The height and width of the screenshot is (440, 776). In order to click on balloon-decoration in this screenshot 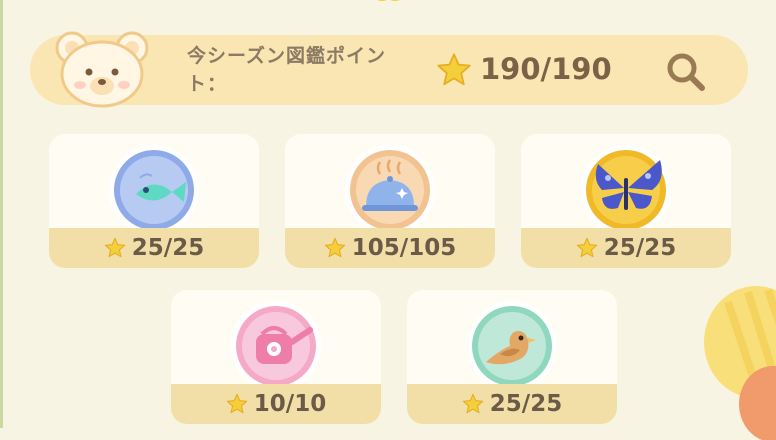, I will do `click(757, 403)`.